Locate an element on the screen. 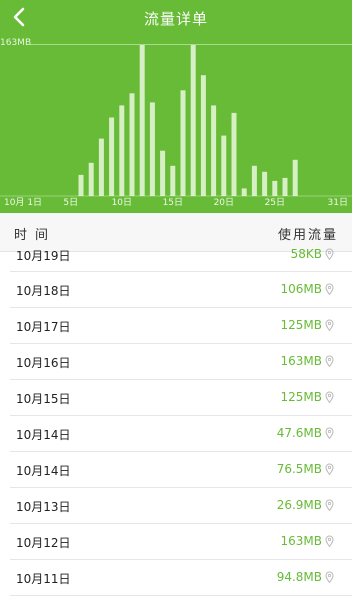 The height and width of the screenshot is (596, 352). list-item: 10月14日 76.5MB is located at coordinates (181, 470).